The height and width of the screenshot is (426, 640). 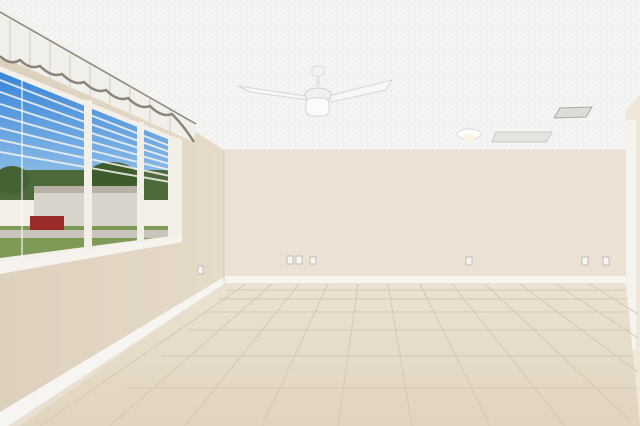 I want to click on outside-car, so click(x=47, y=223).